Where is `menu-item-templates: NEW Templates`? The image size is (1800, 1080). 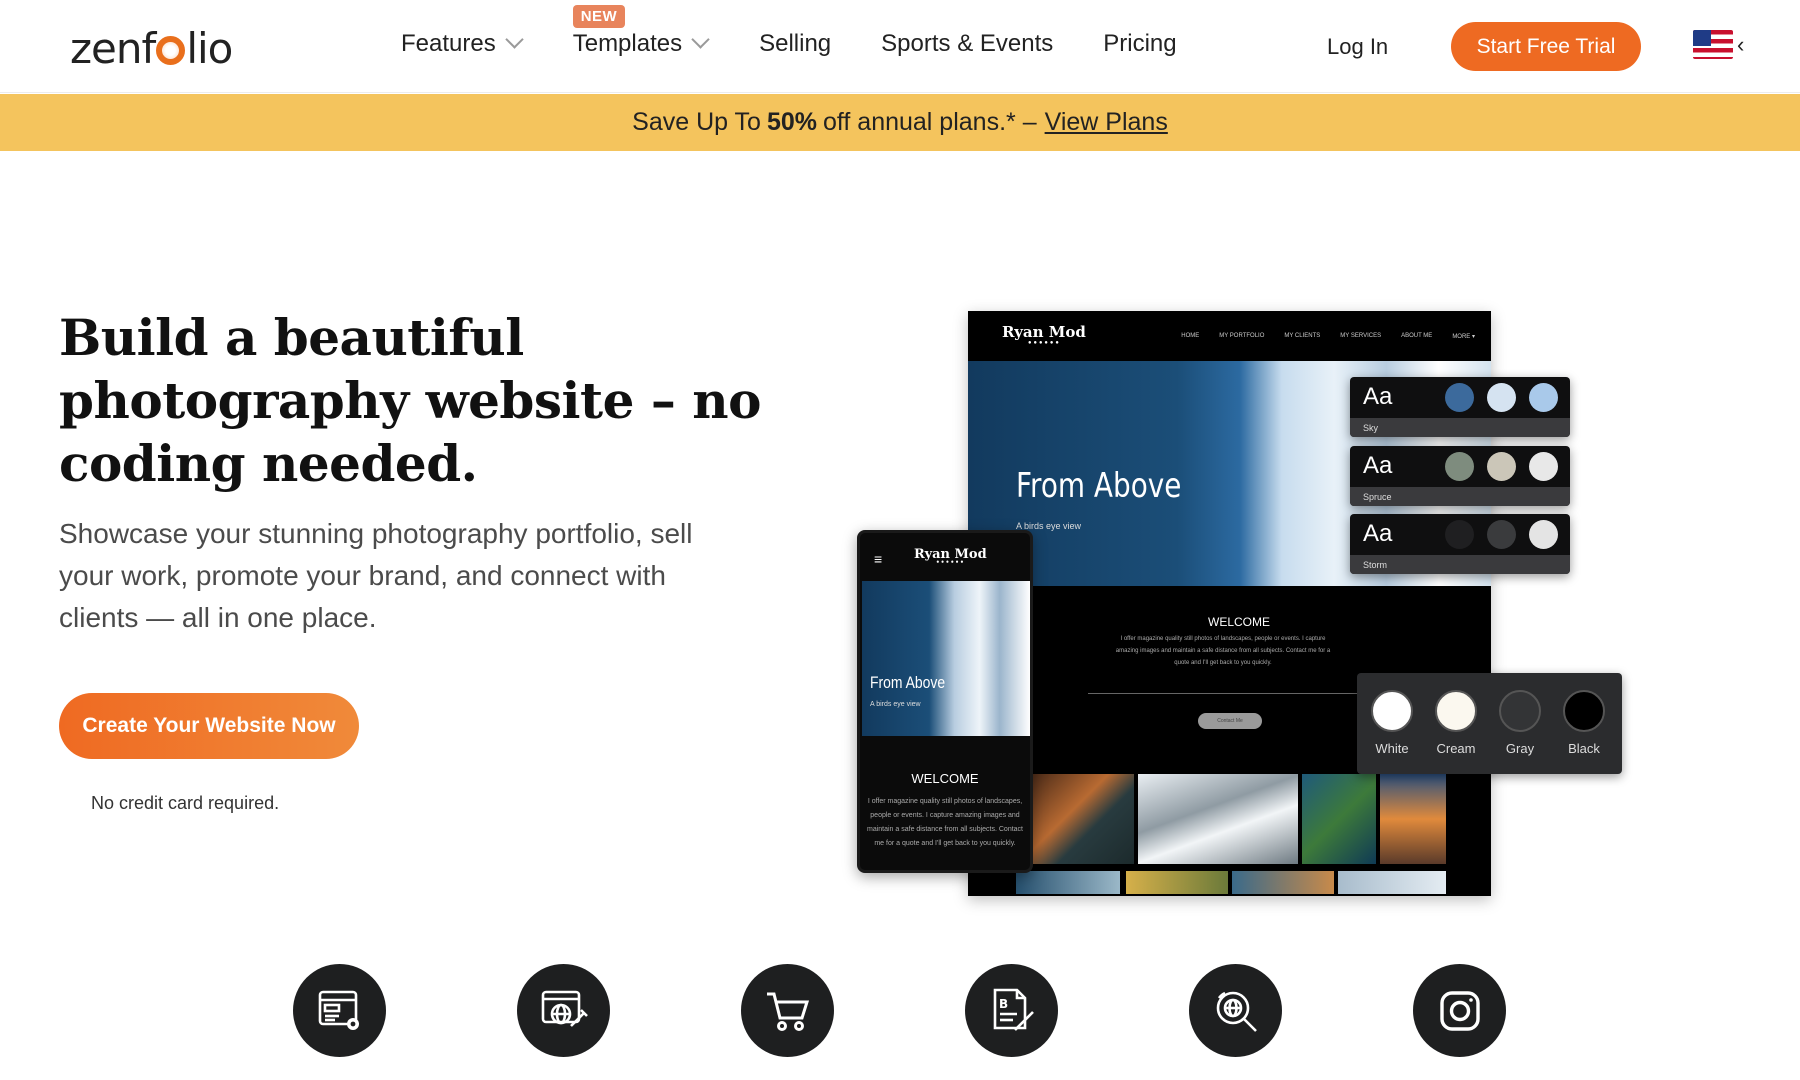
menu-item-templates: NEW Templates is located at coordinates (641, 31).